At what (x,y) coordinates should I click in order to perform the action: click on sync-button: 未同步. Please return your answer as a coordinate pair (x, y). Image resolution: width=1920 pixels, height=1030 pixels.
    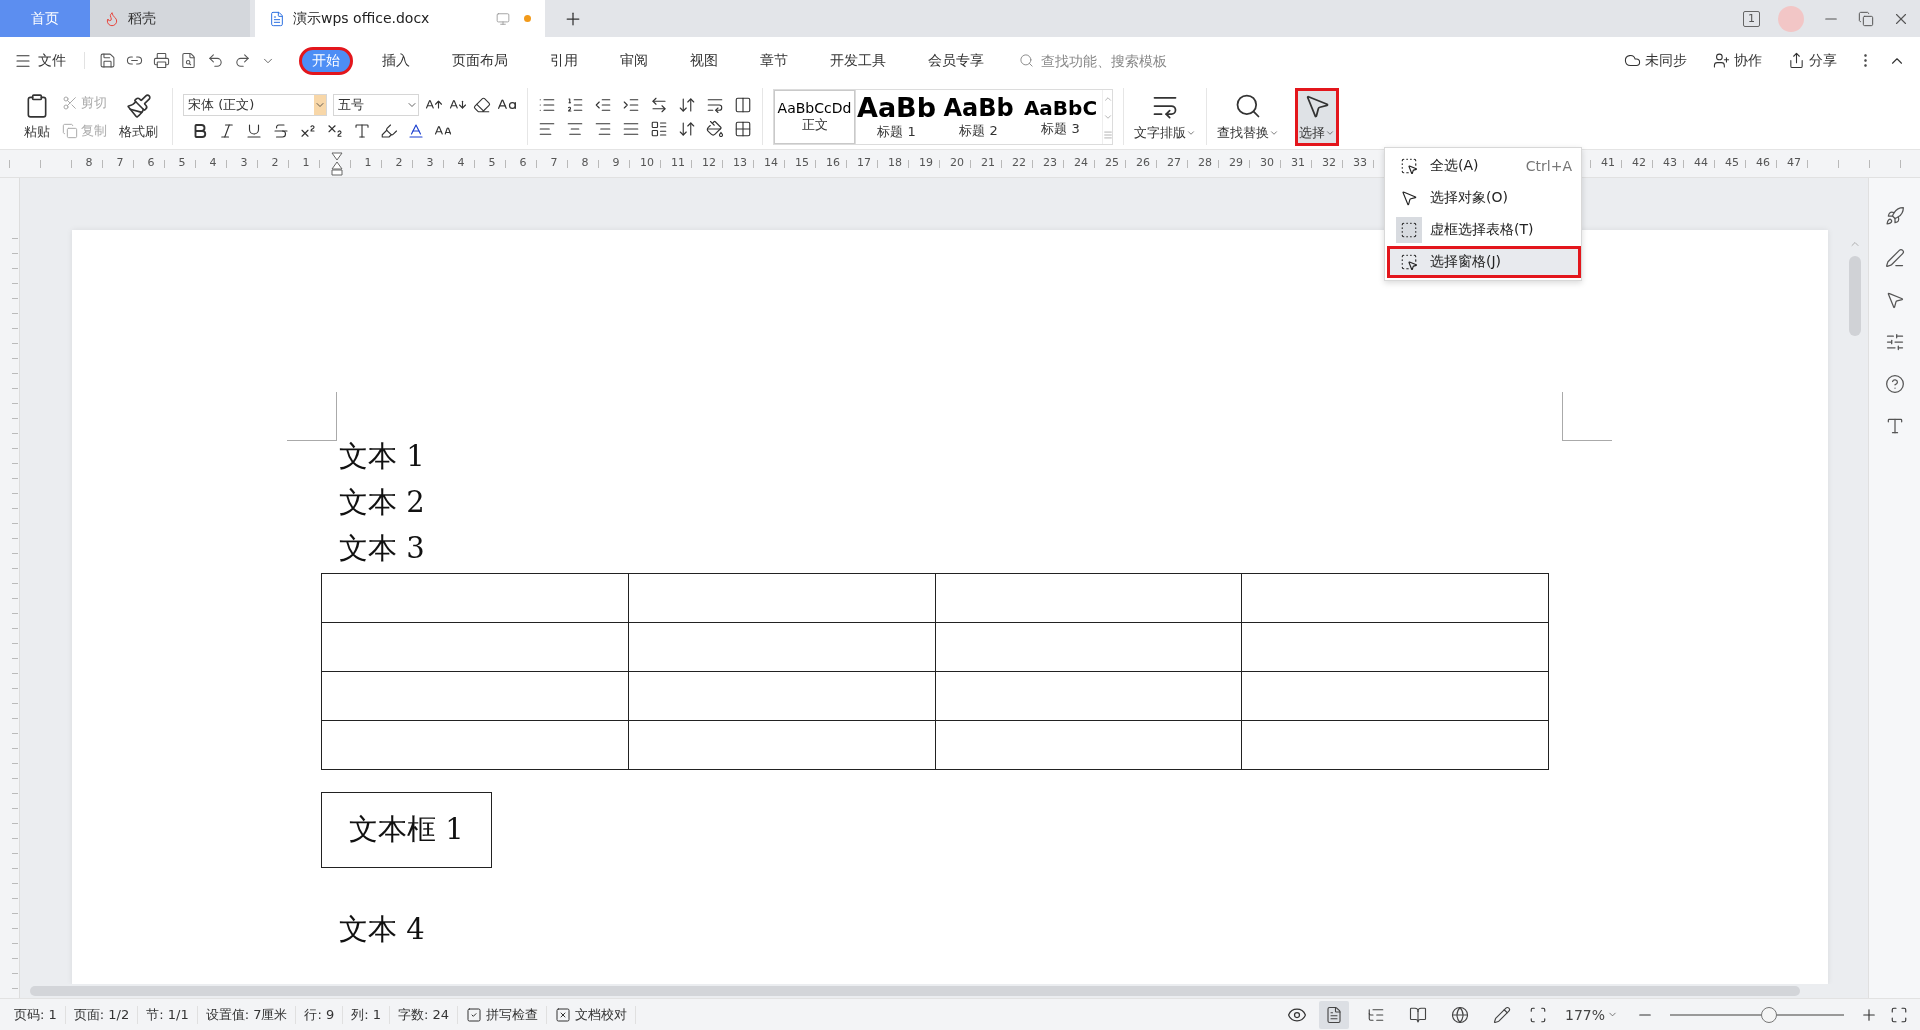
    Looking at the image, I should click on (1655, 60).